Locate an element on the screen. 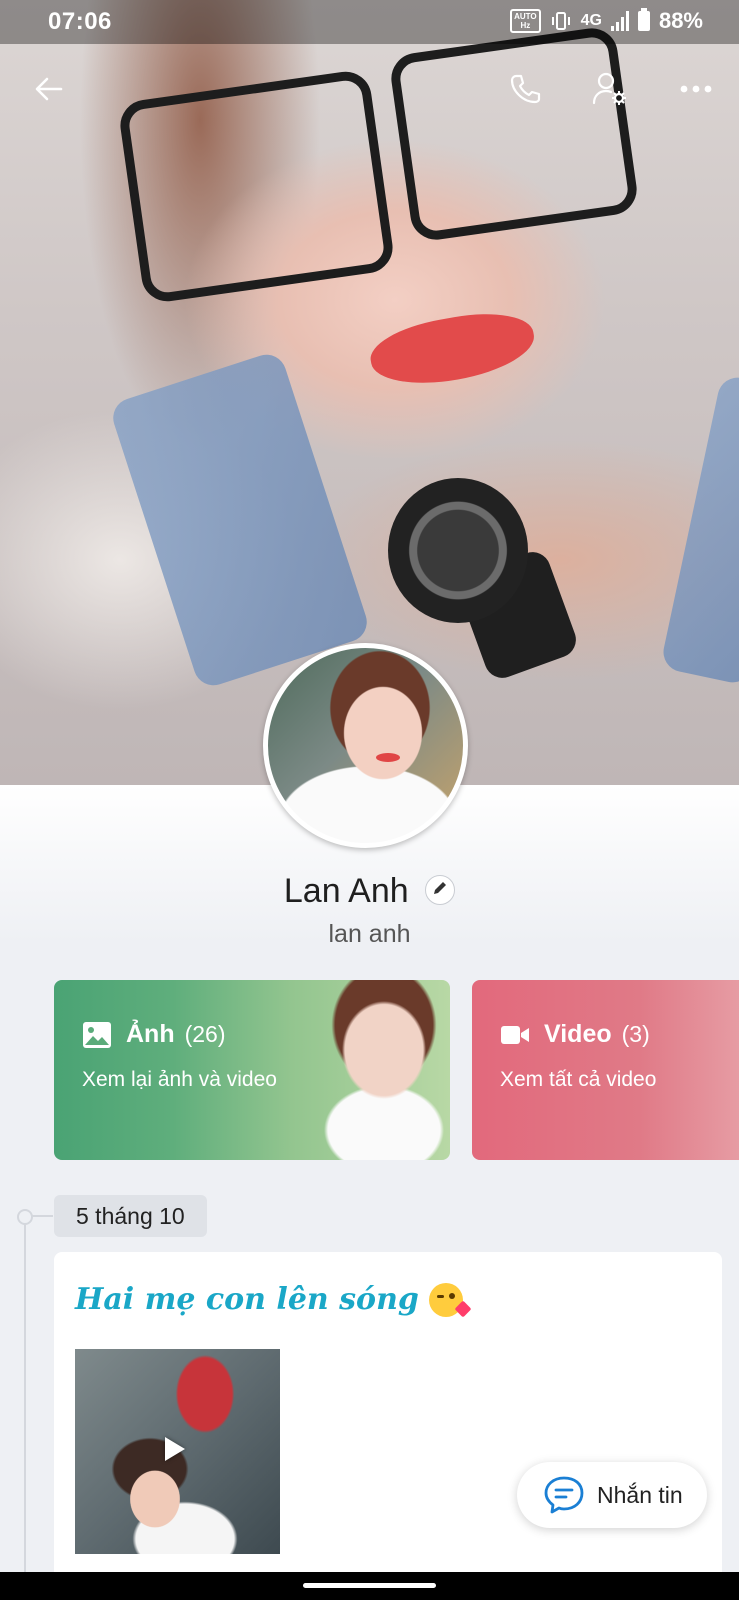 The height and width of the screenshot is (1600, 739). more-horizontal-icon is located at coordinates (696, 89).